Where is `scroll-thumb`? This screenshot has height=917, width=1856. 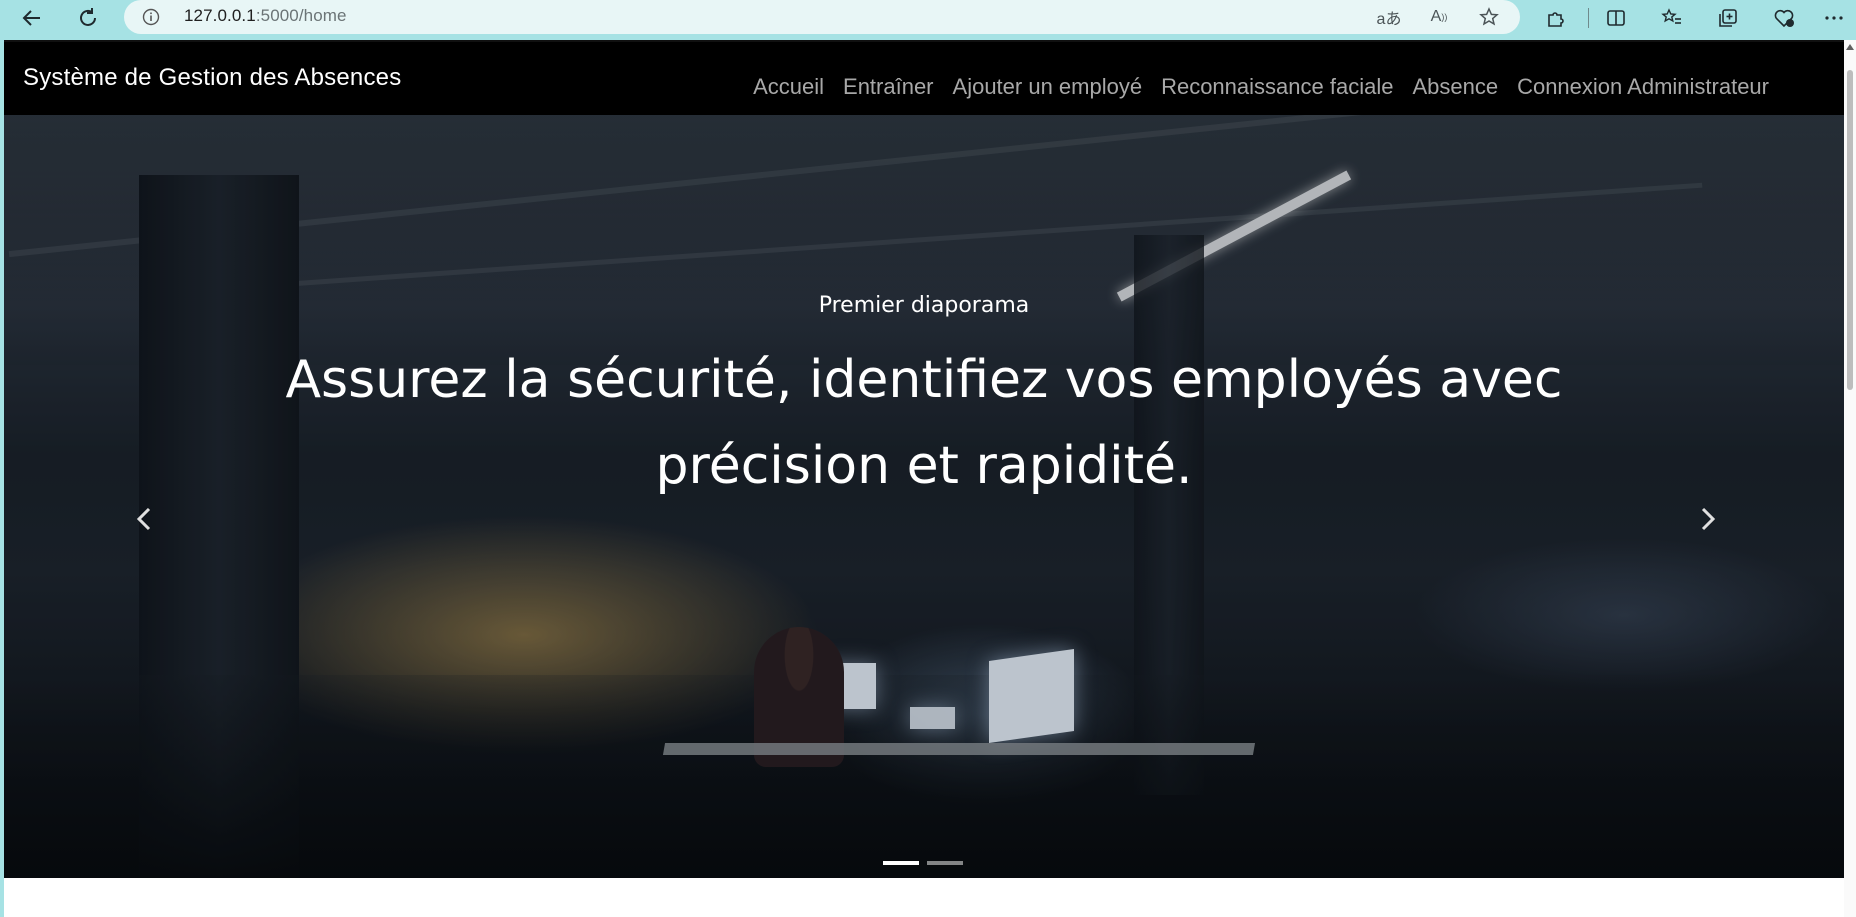
scroll-thumb is located at coordinates (1850, 230).